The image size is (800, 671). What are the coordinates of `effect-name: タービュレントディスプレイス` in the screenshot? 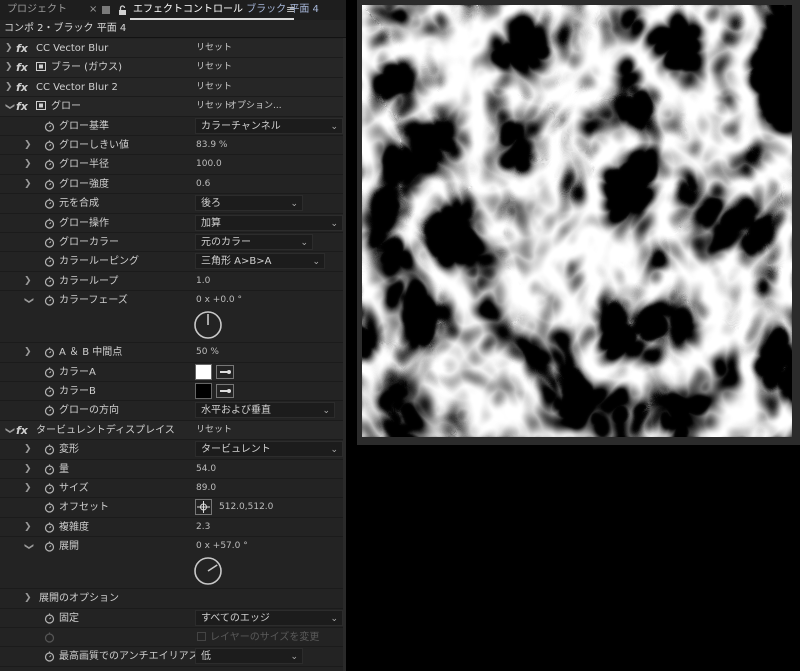 It's located at (105, 430).